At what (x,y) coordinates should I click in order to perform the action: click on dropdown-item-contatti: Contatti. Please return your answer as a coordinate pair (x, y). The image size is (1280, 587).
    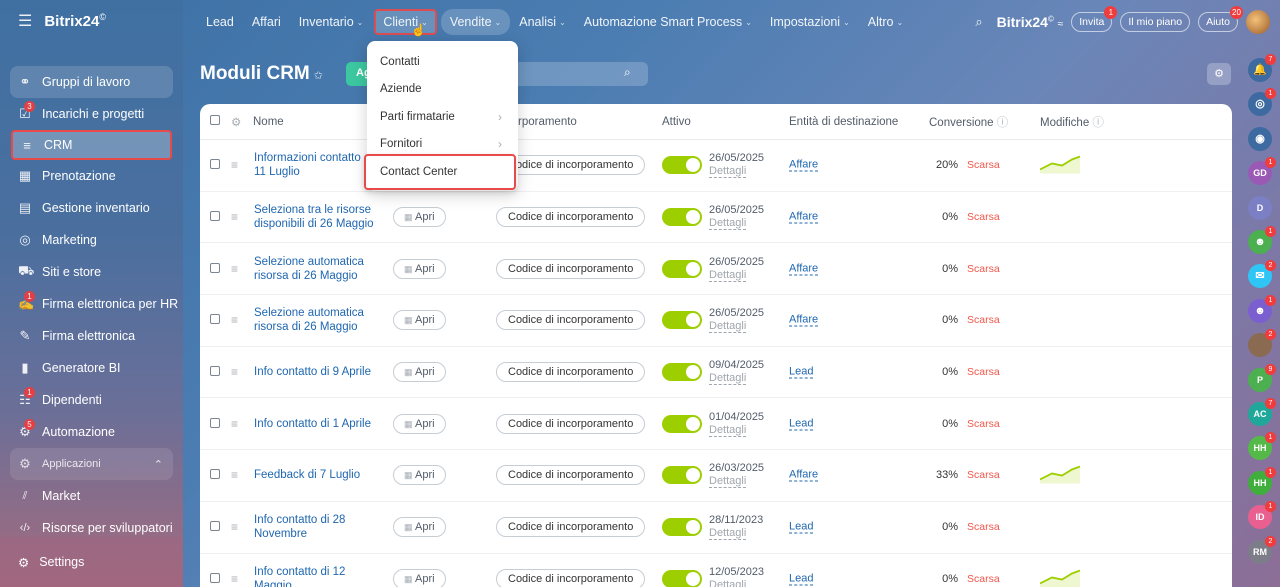
    Looking at the image, I should click on (442, 62).